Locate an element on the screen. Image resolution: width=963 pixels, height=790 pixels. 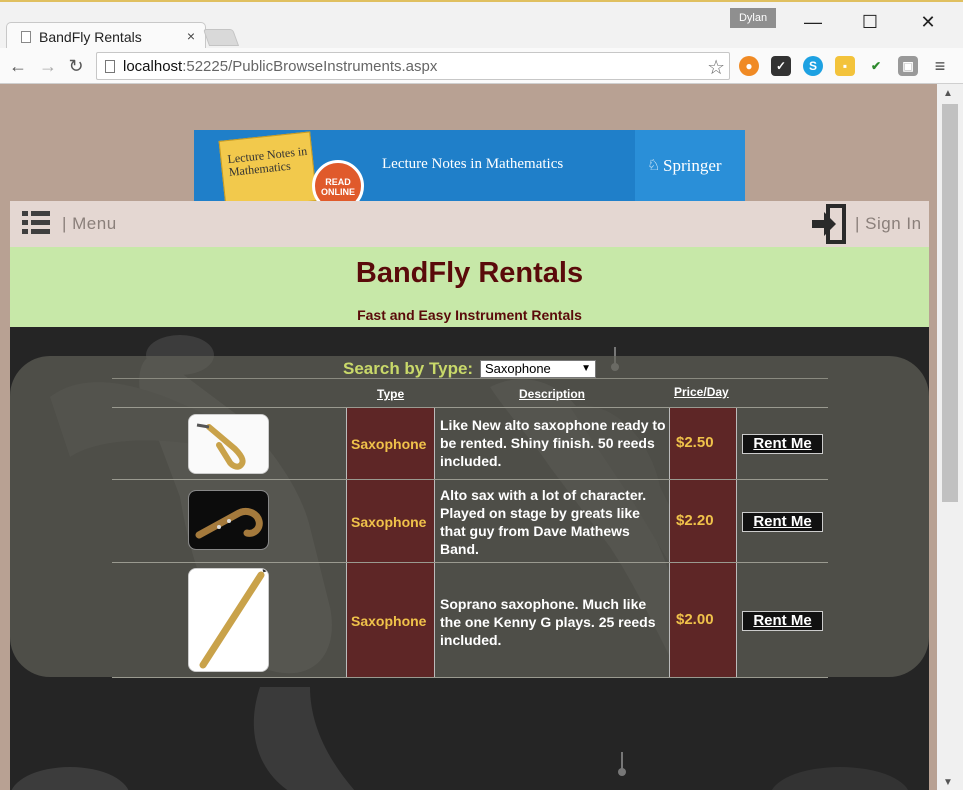
back-arrow-icon: ← is located at coordinates (18, 66).